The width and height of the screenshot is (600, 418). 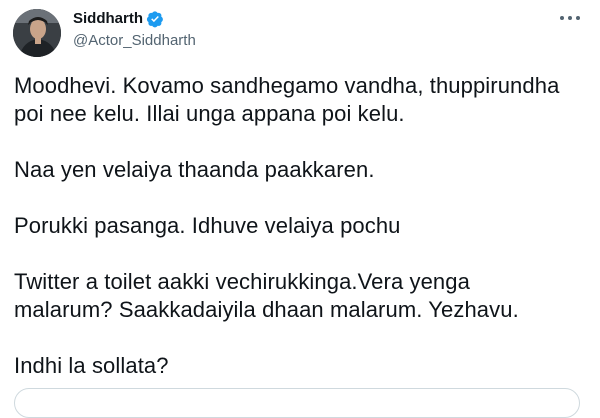 What do you see at coordinates (297, 403) in the screenshot?
I see `quoted-card-edge` at bounding box center [297, 403].